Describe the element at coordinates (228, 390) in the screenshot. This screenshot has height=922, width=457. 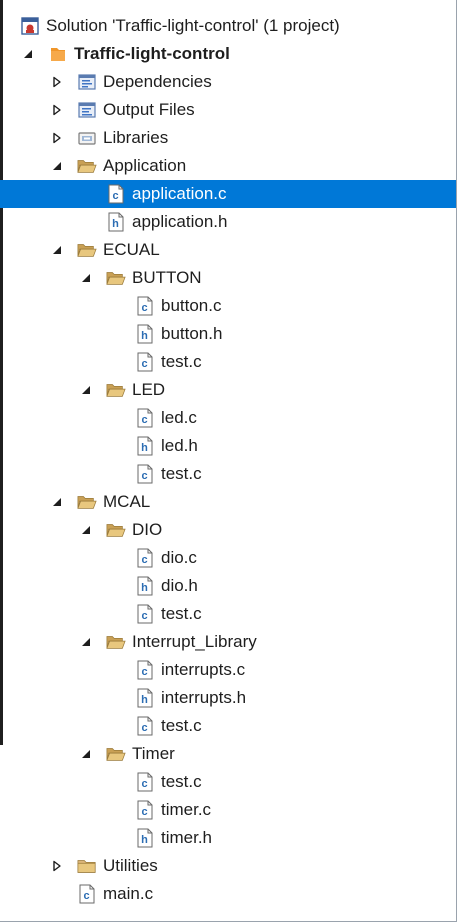
I see `tree-item-led: LED` at that location.